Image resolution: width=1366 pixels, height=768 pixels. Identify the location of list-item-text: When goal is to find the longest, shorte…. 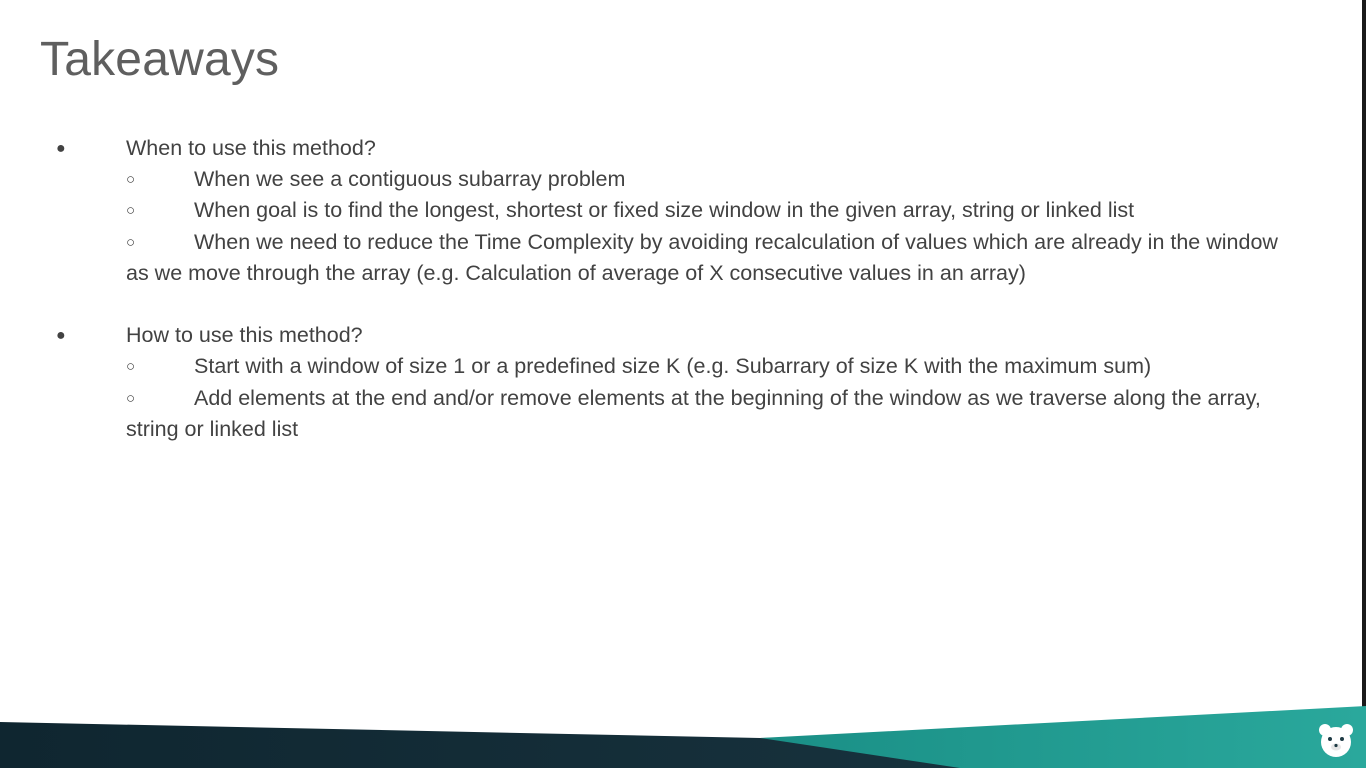
(664, 210).